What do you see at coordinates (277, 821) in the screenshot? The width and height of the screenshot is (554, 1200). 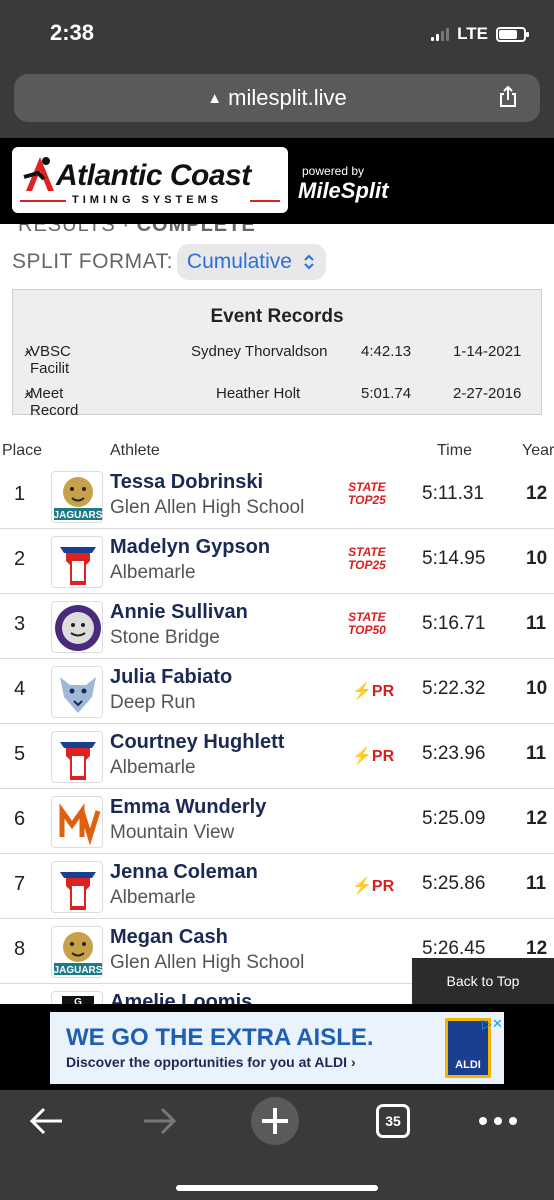 I see `table-row: 6 Emma Wunderly Mountain View 5:25.09 12` at bounding box center [277, 821].